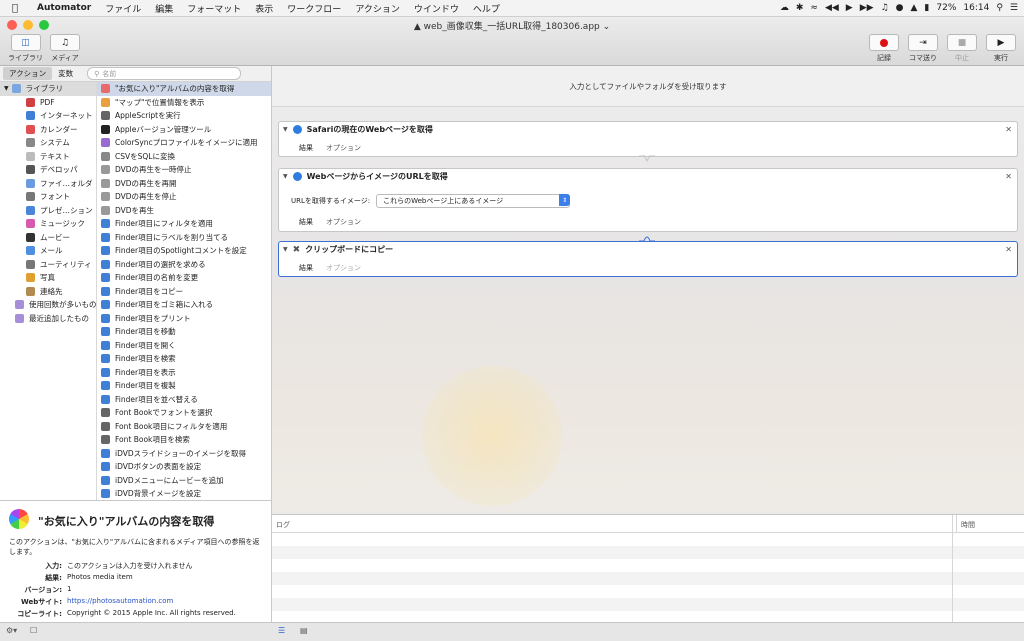  Describe the element at coordinates (184, 211) in the screenshot. I see `action-list-item: DVDを再生` at that location.